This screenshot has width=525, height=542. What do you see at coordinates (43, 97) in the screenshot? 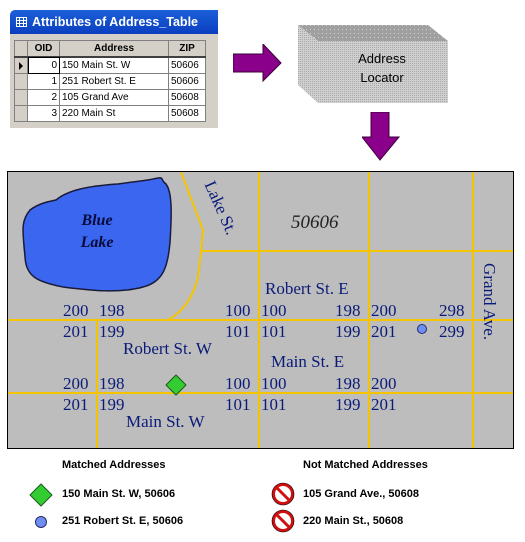
I see `cell-oid: 2` at bounding box center [43, 97].